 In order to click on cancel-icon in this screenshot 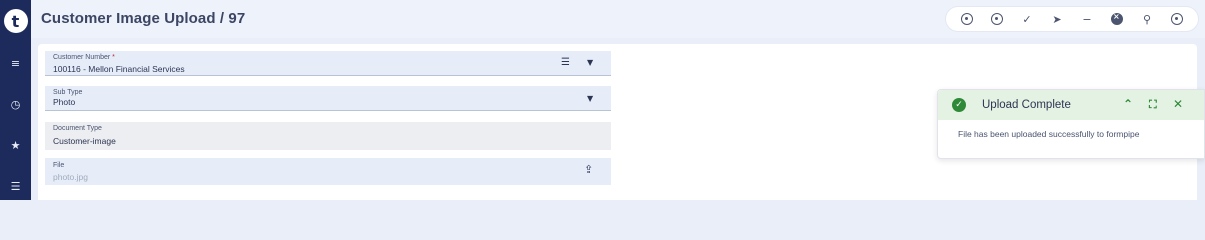, I will do `click(997, 19)`.